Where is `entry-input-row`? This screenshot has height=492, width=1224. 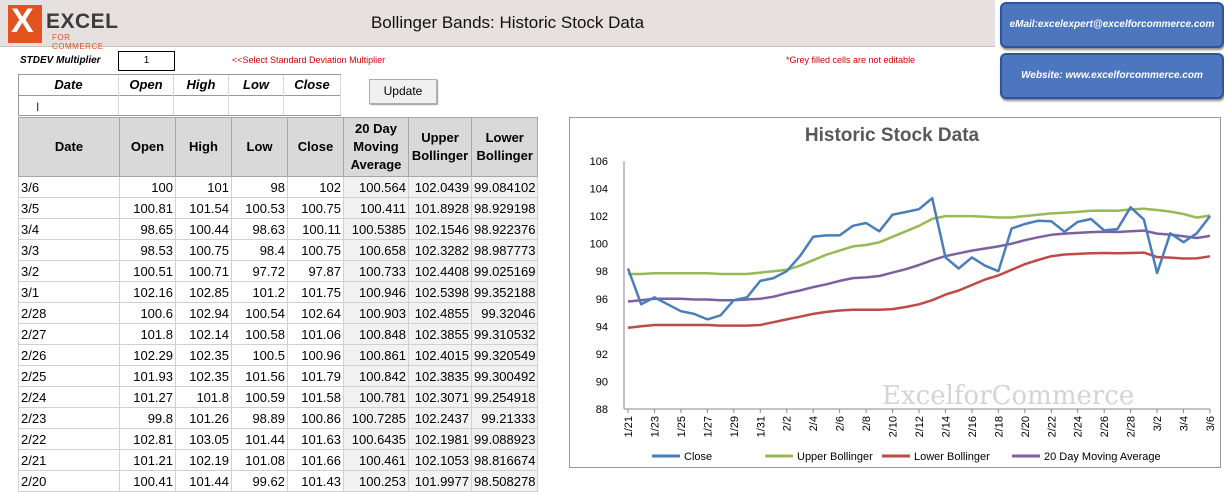
entry-input-row is located at coordinates (179, 105).